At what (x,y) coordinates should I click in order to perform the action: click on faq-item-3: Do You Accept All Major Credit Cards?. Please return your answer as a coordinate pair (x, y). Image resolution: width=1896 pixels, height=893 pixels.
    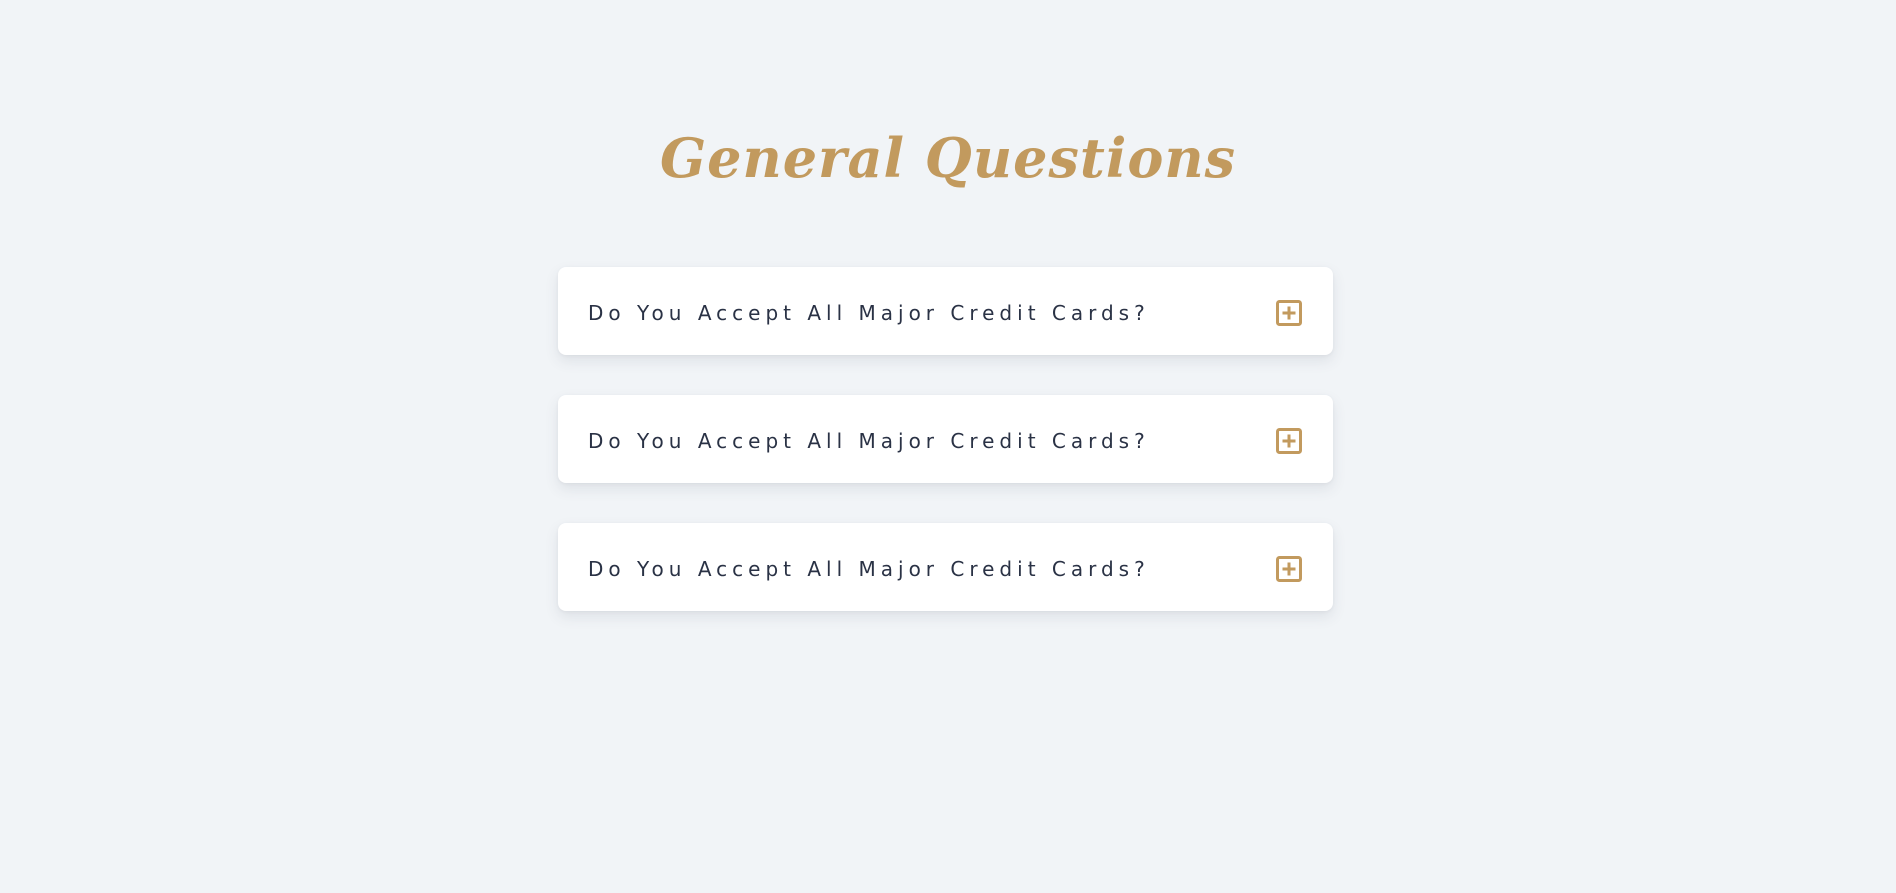
    Looking at the image, I should click on (945, 567).